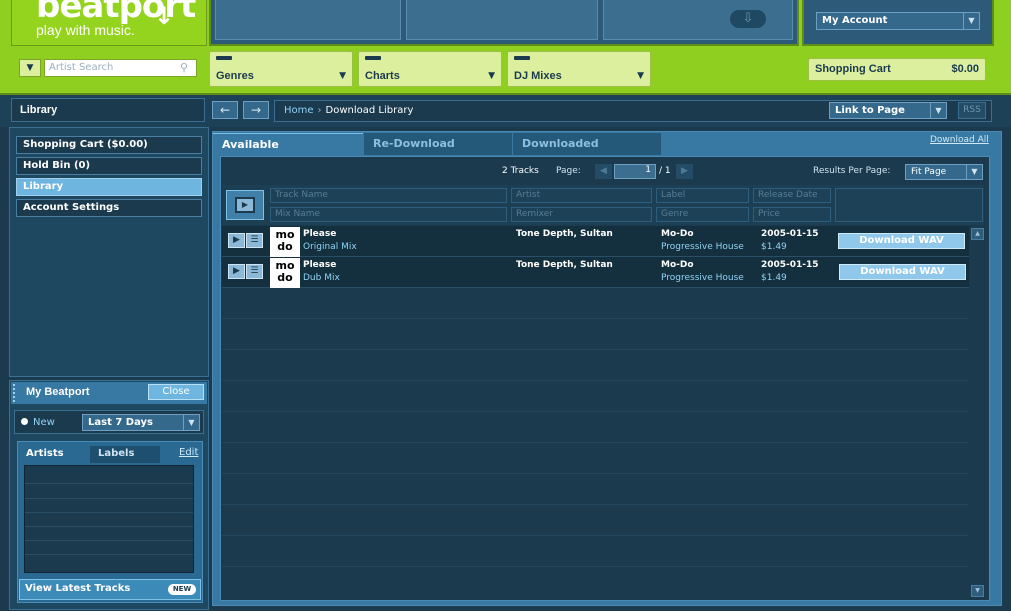  Describe the element at coordinates (587, 144) in the screenshot. I see `tab-downloaded: Downloaded` at that location.